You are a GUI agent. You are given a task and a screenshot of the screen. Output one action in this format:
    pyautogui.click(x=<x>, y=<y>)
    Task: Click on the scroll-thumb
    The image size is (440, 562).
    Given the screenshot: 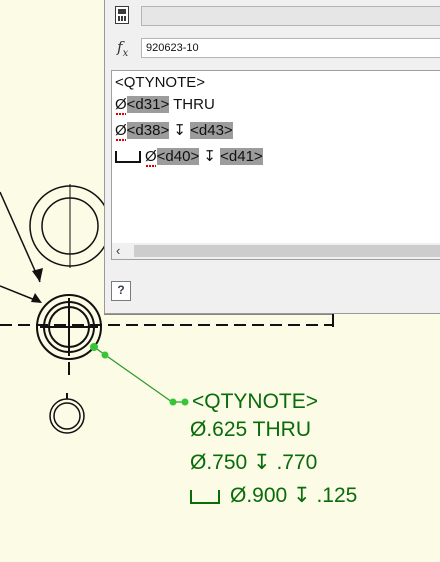 What is the action you would take?
    pyautogui.click(x=287, y=251)
    